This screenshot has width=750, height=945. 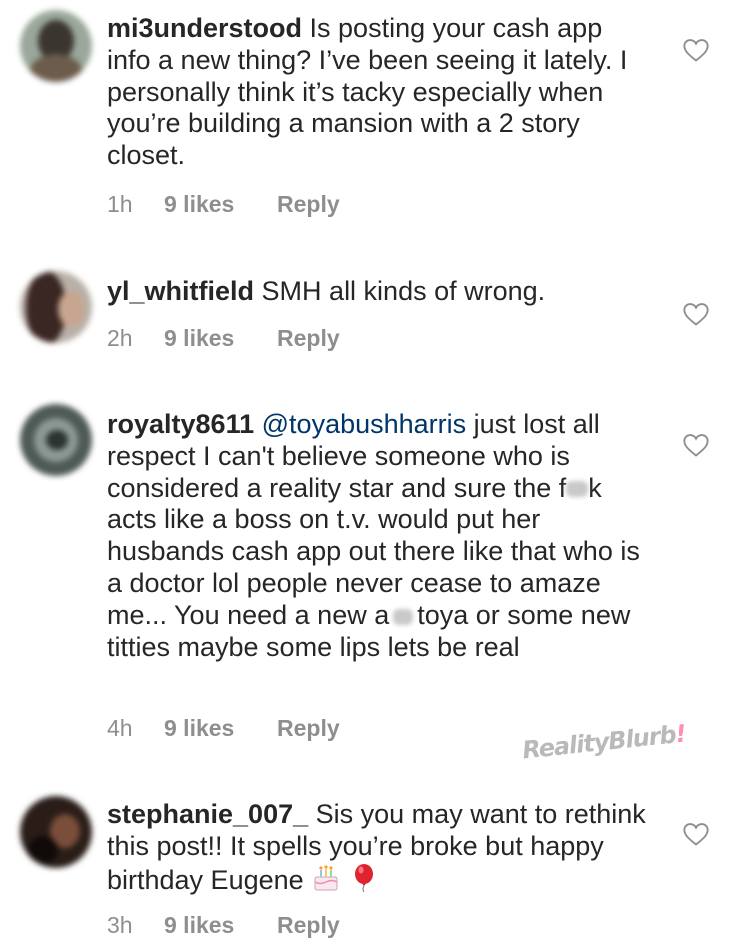 I want to click on birthday-cake-icon, so click(x=326, y=877).